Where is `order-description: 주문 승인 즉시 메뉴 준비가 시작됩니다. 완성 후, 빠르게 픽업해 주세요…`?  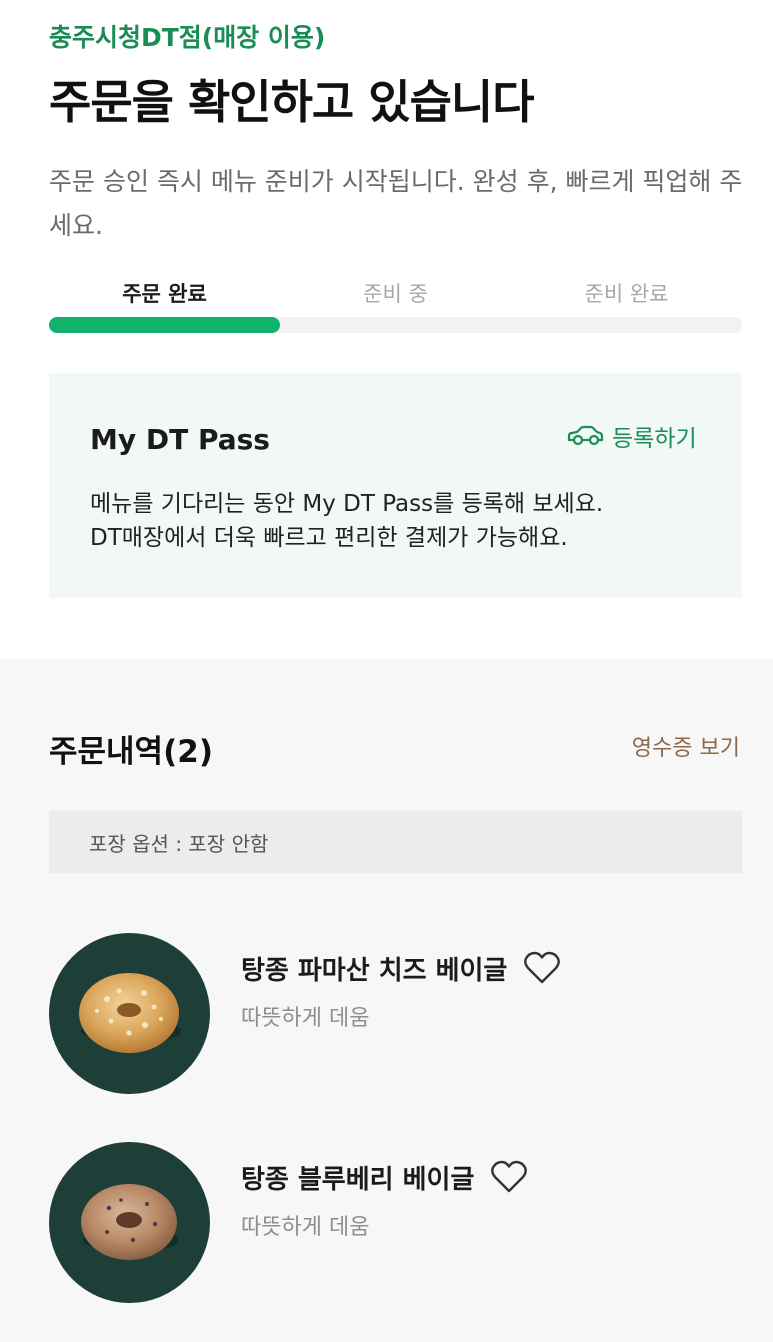
order-description: 주문 승인 즉시 메뉴 준비가 시작됩니다. 완성 후, 빠르게 픽업해 주세요… is located at coordinates (396, 203).